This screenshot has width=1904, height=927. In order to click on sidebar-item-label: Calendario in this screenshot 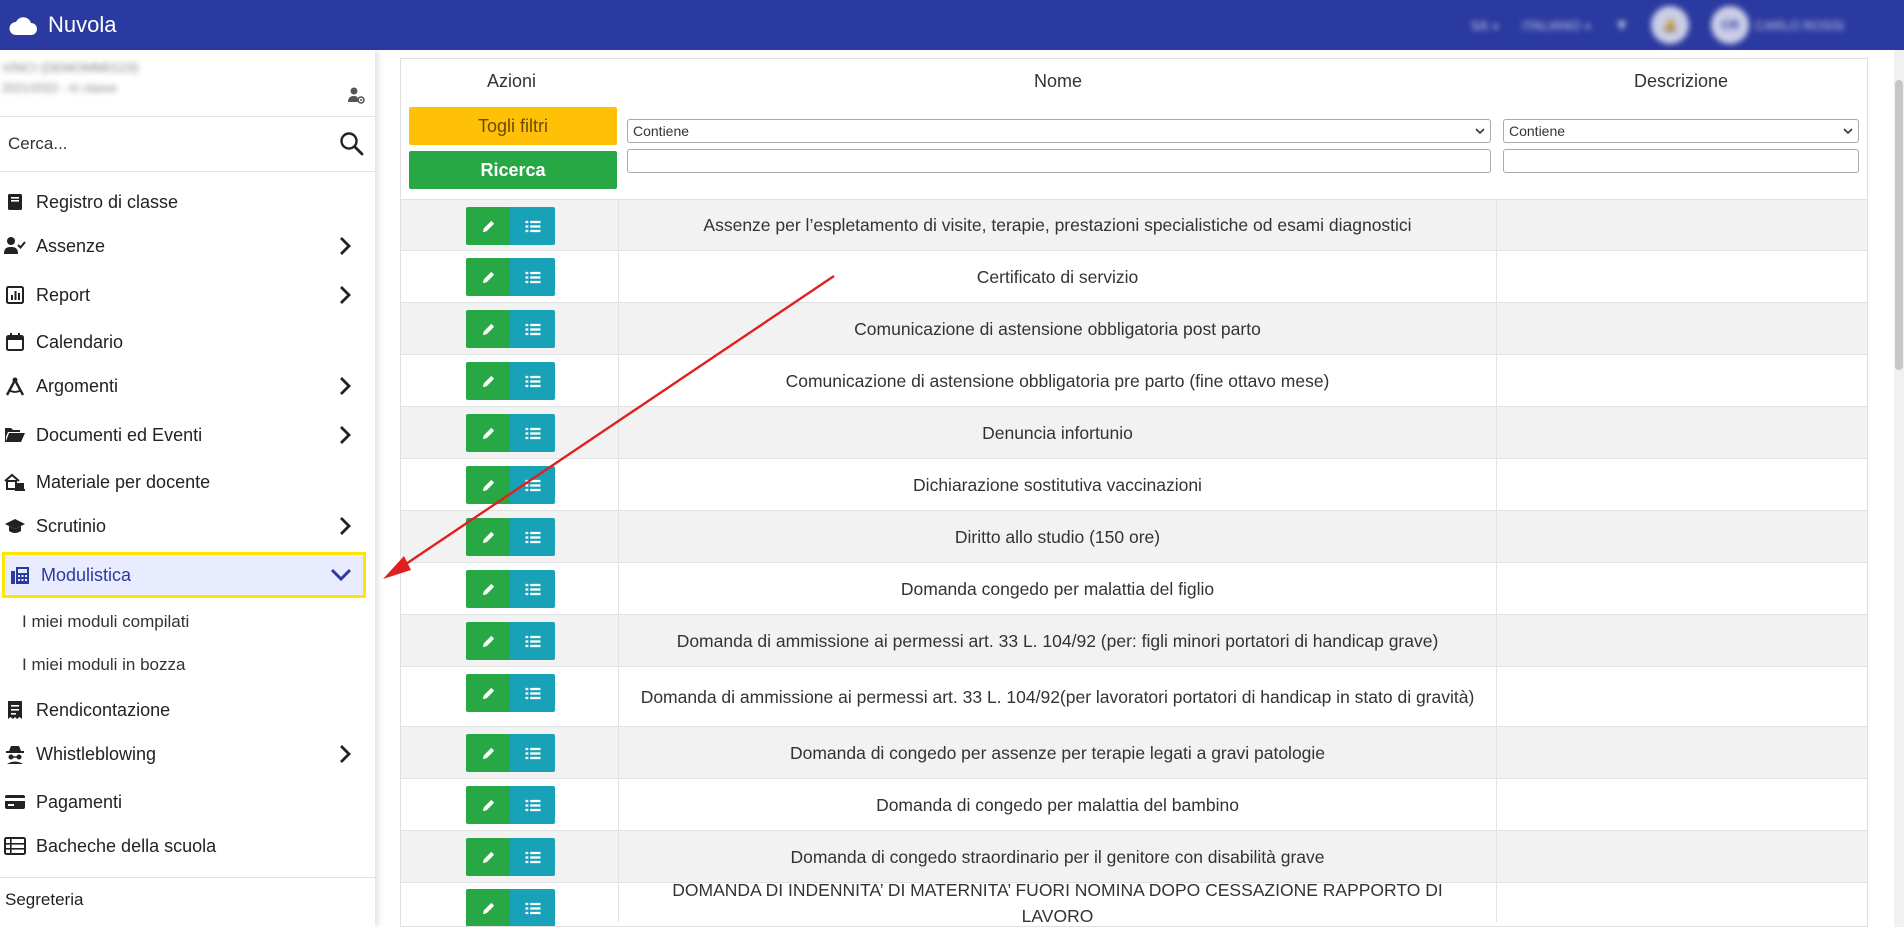, I will do `click(80, 341)`.